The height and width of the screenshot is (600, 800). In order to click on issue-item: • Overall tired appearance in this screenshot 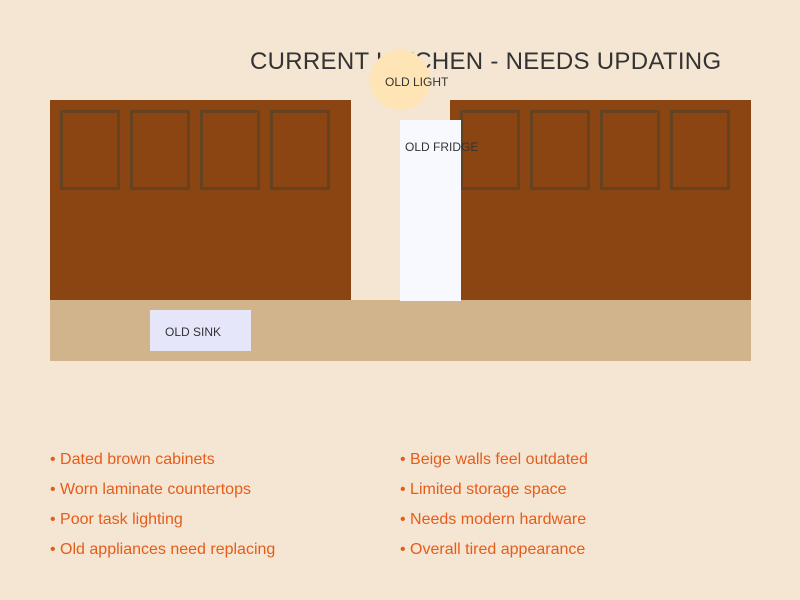, I will do `click(493, 549)`.